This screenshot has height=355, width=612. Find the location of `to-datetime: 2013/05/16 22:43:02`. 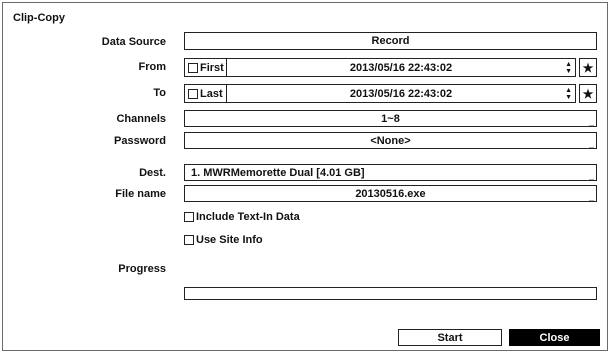

to-datetime: 2013/05/16 22:43:02 is located at coordinates (380, 94).